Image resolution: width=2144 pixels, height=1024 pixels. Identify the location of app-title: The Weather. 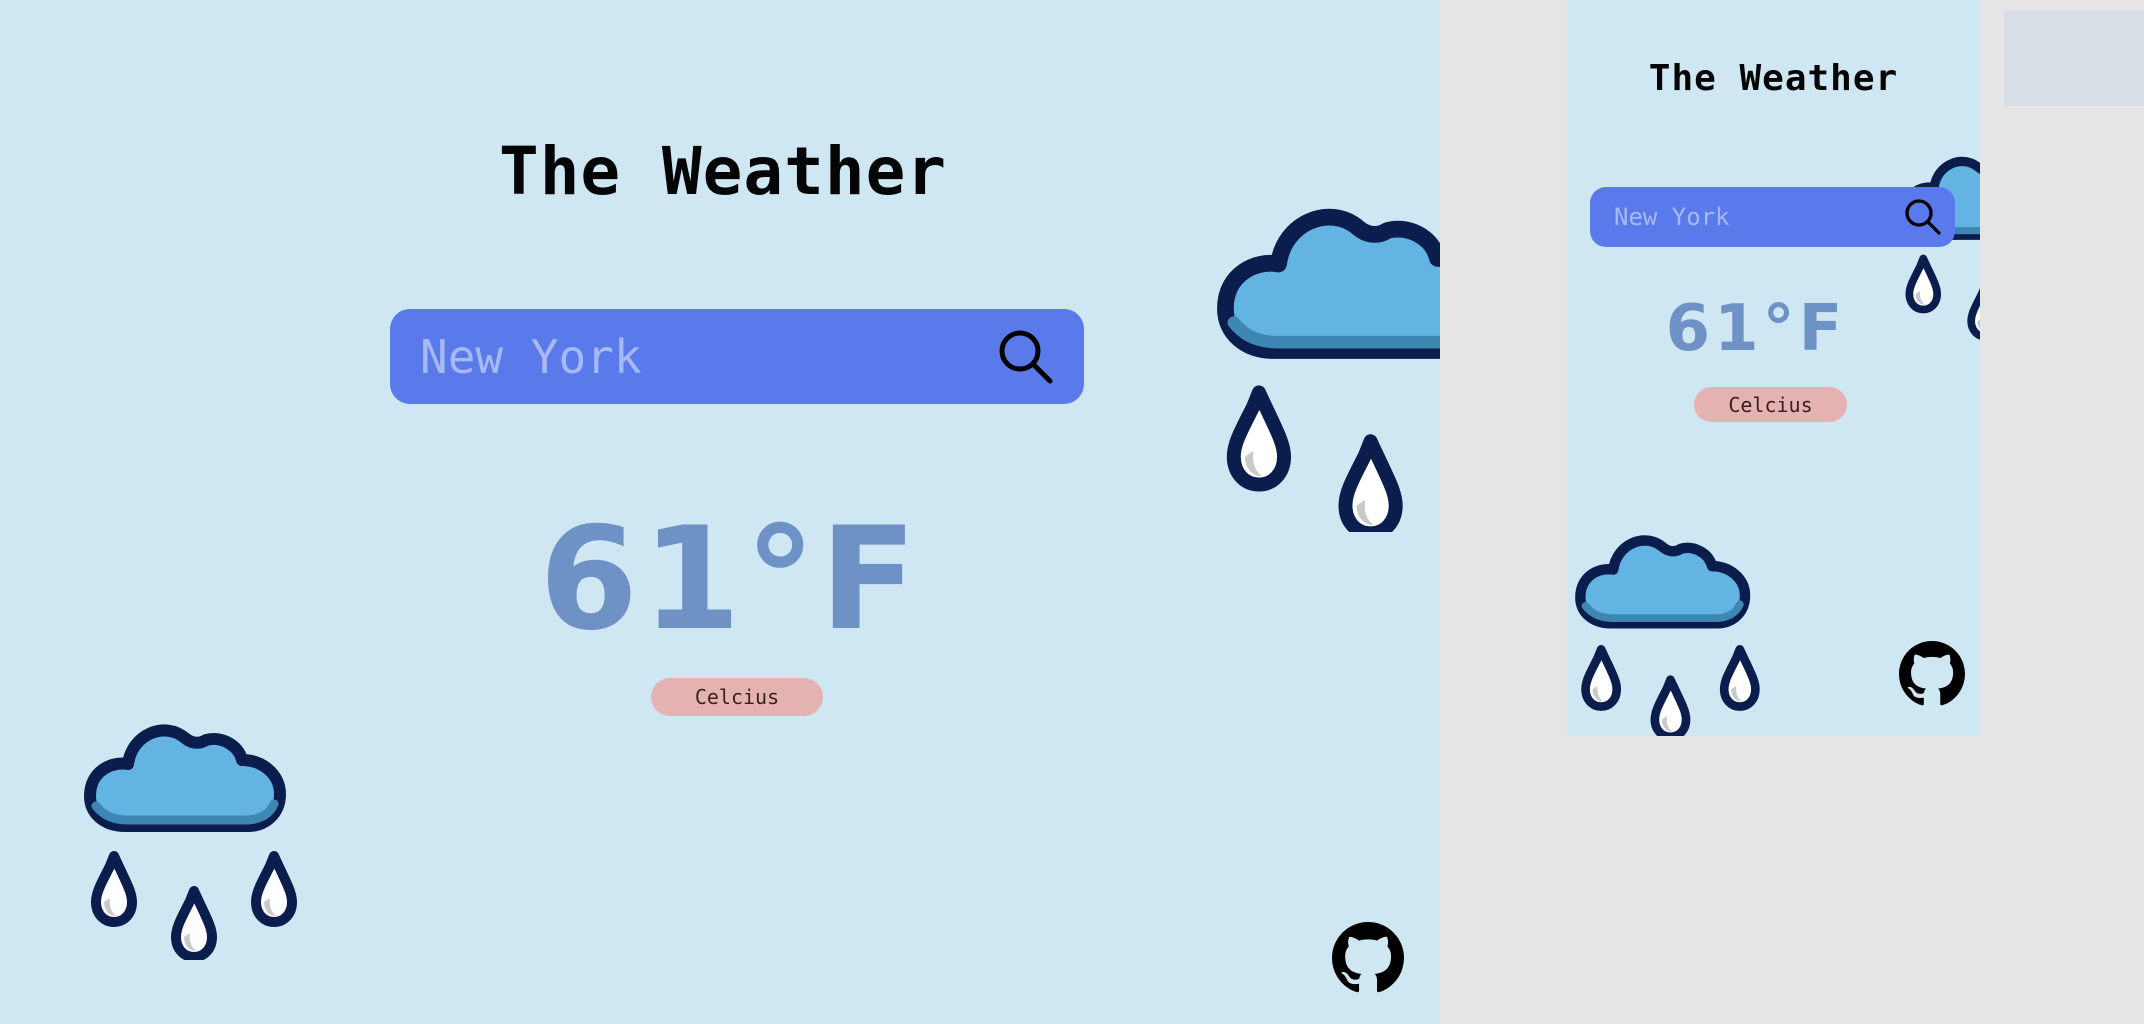
(1773, 78).